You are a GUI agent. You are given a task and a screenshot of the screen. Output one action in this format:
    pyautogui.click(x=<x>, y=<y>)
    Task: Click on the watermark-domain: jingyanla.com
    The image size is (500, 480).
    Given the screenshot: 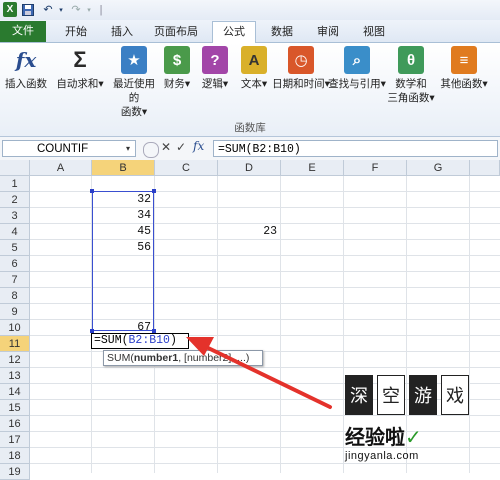 What is the action you would take?
    pyautogui.click(x=382, y=456)
    